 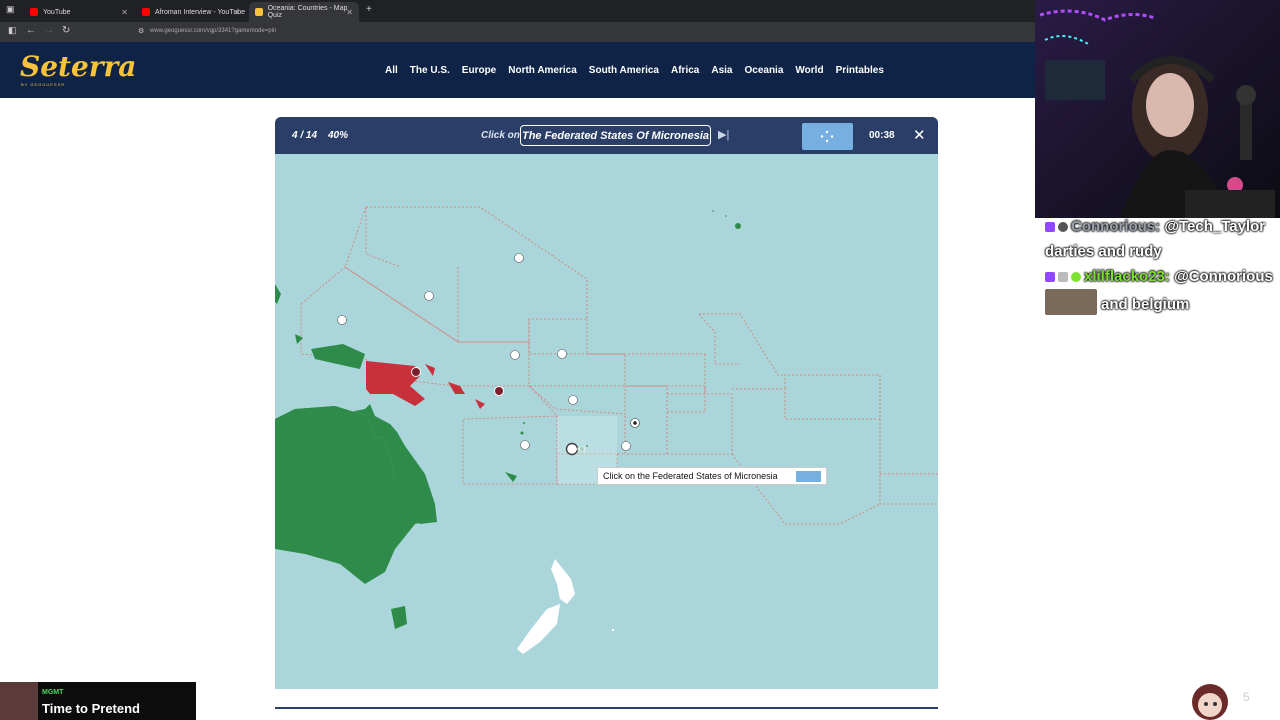 What do you see at coordinates (10, 9) in the screenshot?
I see `tab-menu-icon: ▣` at bounding box center [10, 9].